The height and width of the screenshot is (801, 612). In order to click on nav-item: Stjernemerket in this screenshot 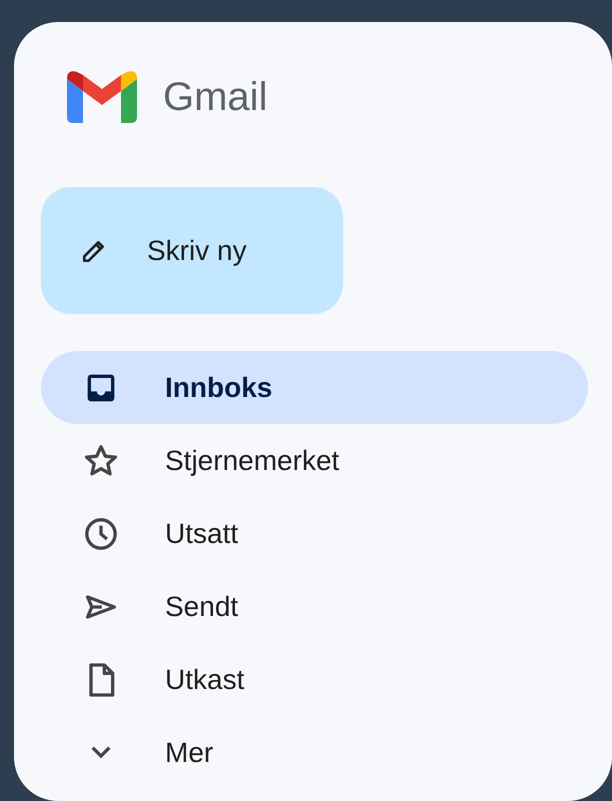, I will do `click(314, 460)`.